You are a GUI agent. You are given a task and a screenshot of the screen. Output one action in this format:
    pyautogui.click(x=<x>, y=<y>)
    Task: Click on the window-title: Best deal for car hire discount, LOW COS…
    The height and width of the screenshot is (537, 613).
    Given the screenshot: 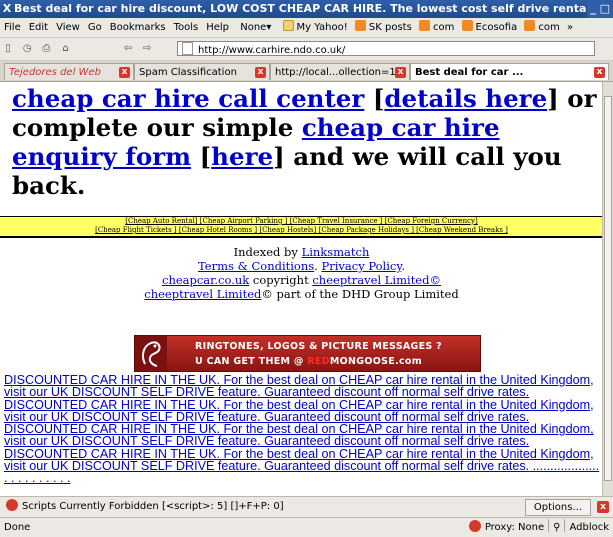 What is the action you would take?
    pyautogui.click(x=313, y=8)
    